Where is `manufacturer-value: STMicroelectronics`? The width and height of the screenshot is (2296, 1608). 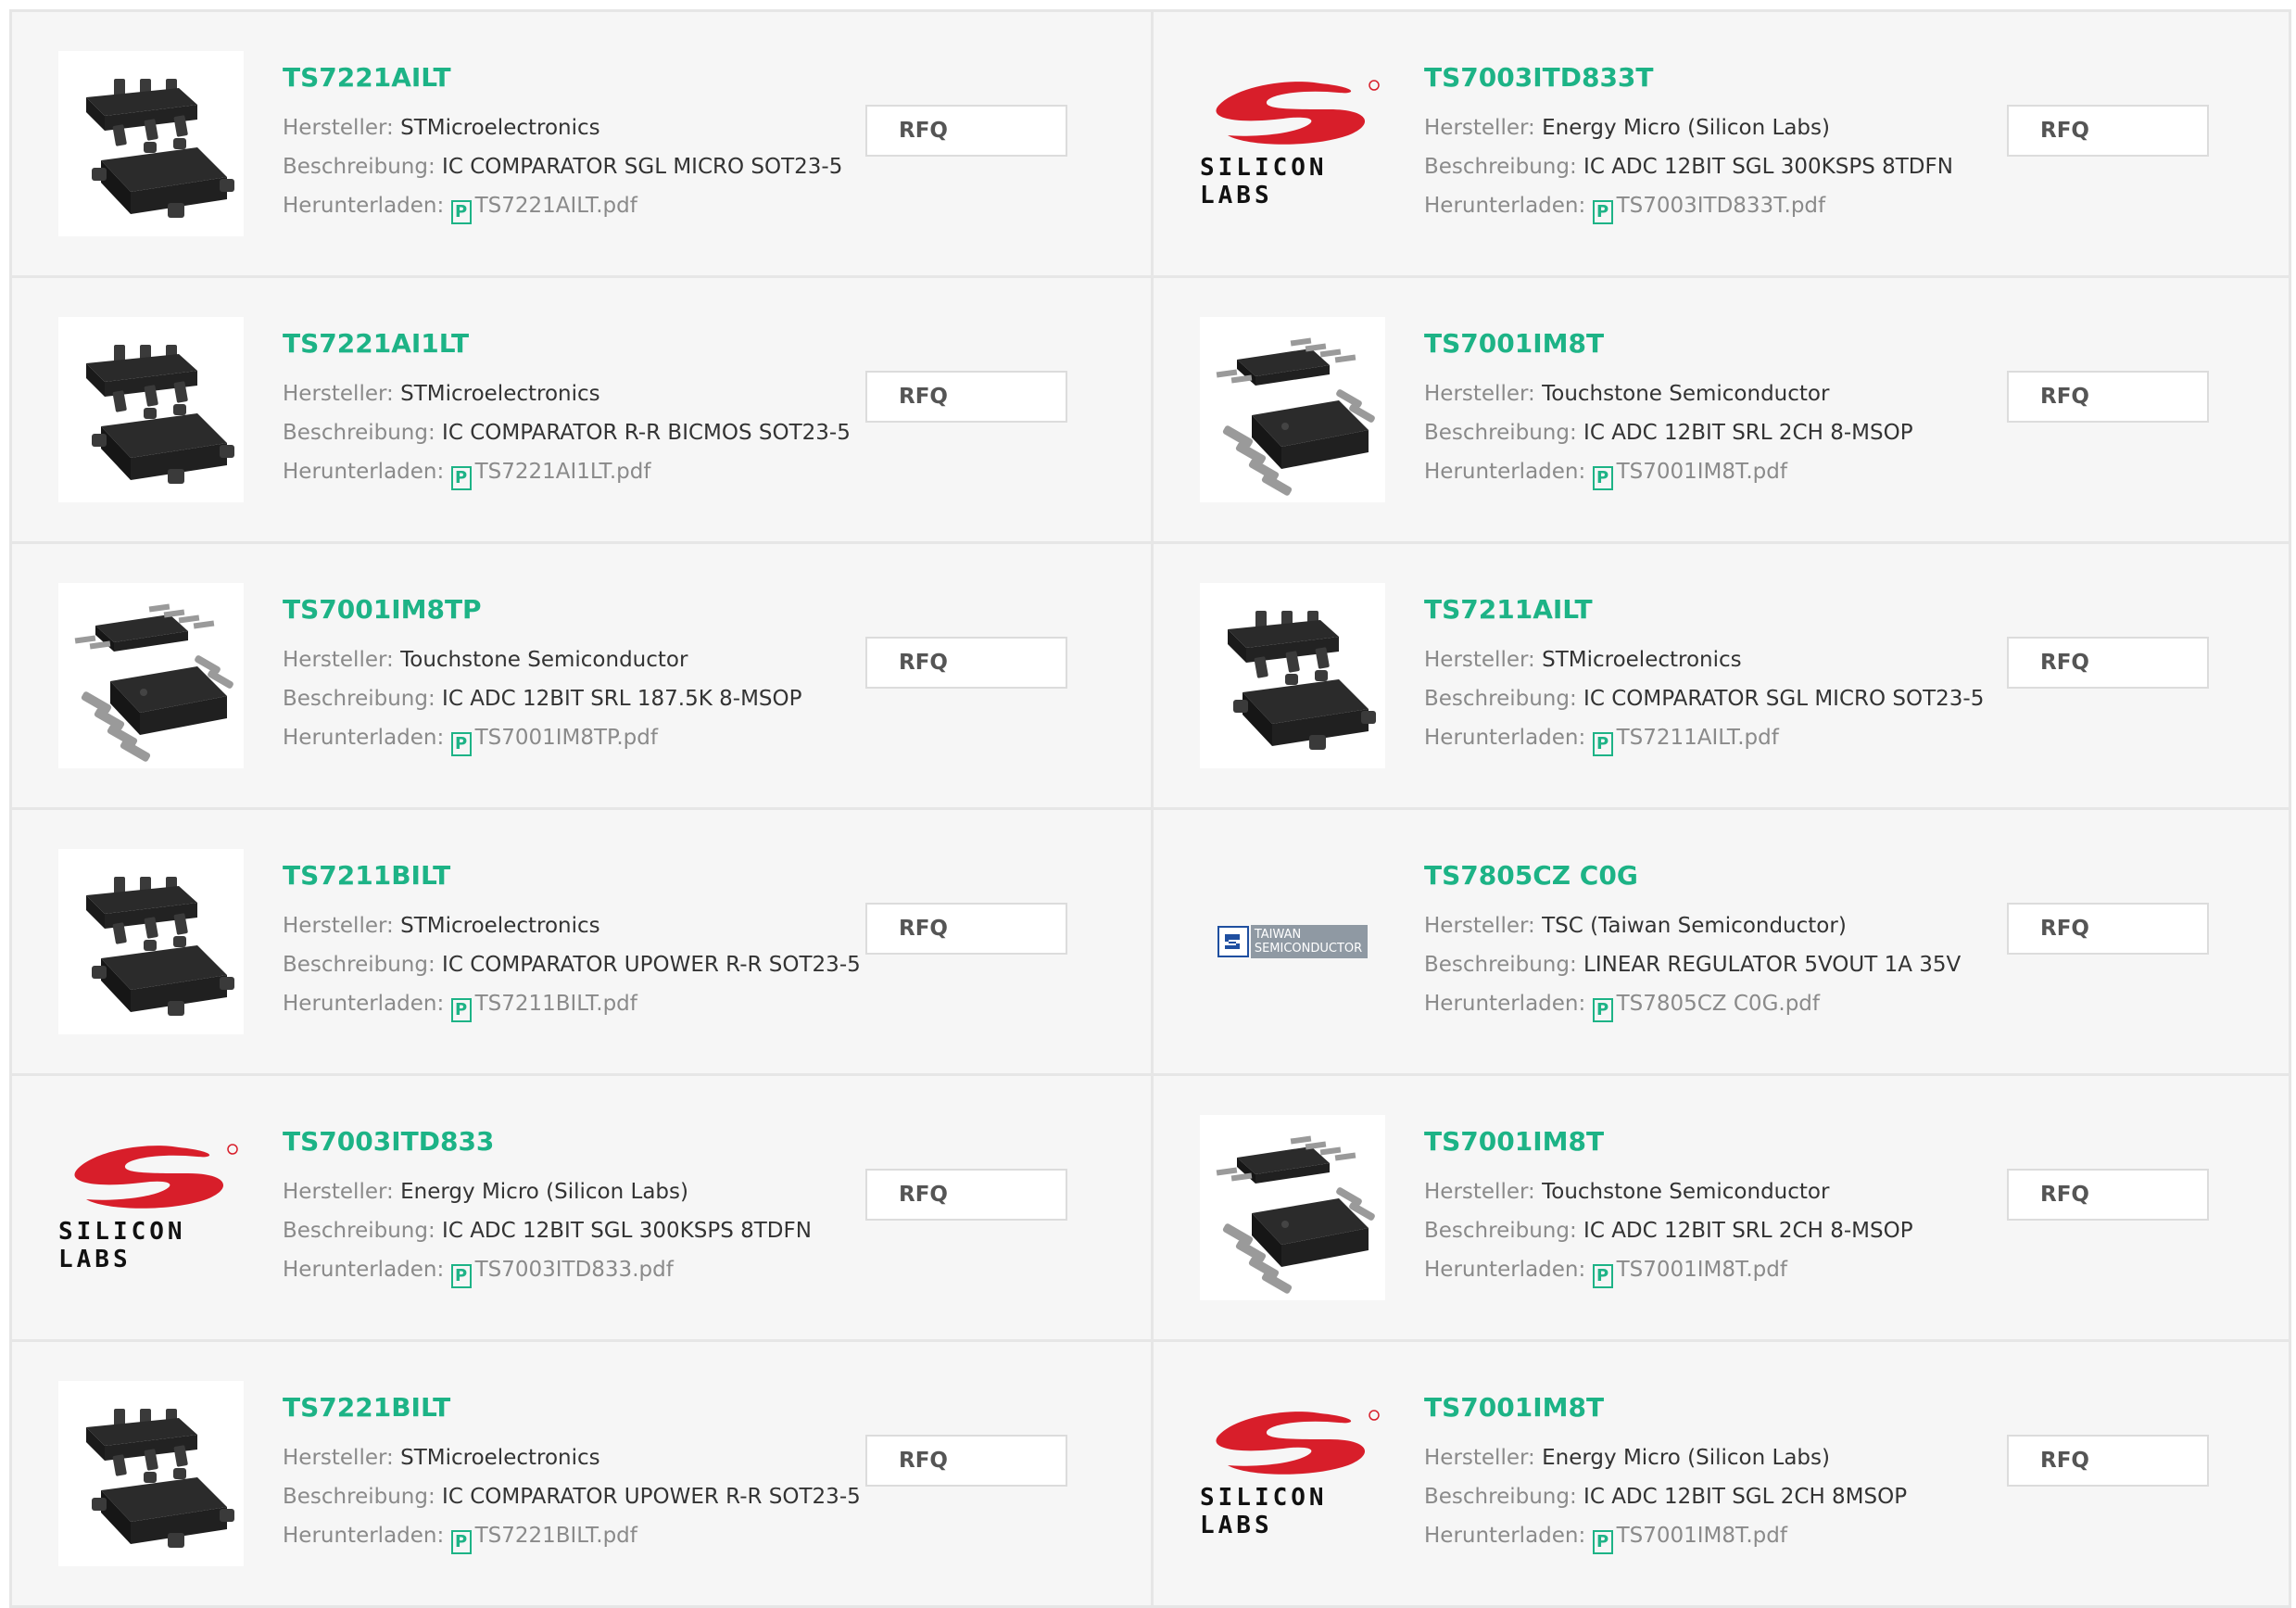 manufacturer-value: STMicroelectronics is located at coordinates (500, 1458).